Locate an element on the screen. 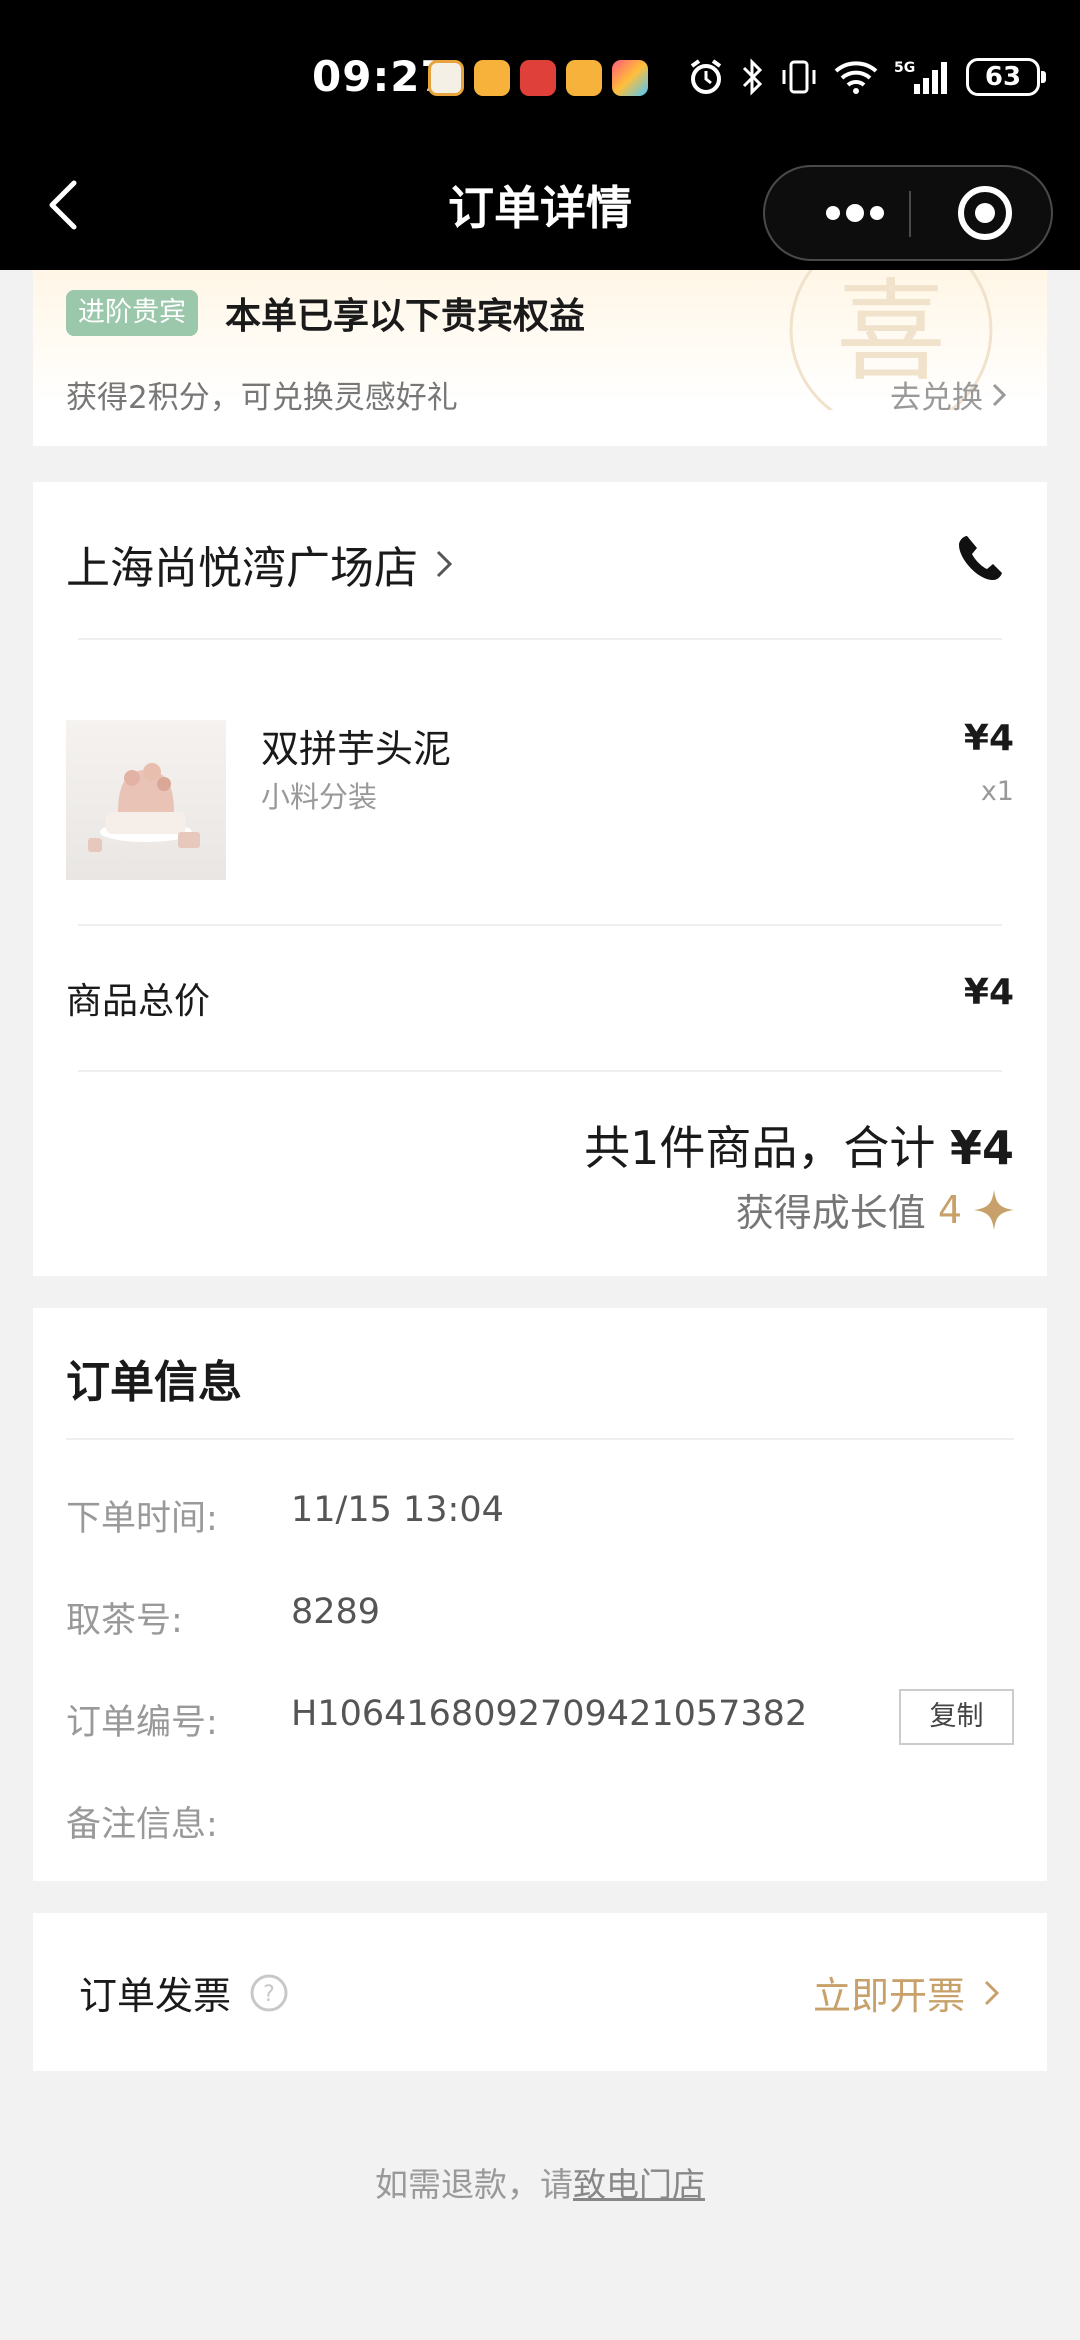 This screenshot has width=1080, height=2340. vip-points-text: 获得2积分，可兑换灵感好礼 is located at coordinates (262, 398).